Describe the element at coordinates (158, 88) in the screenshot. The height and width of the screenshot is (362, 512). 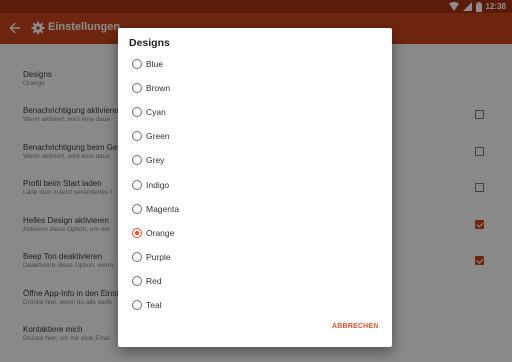
I see `option-label: Brown` at that location.